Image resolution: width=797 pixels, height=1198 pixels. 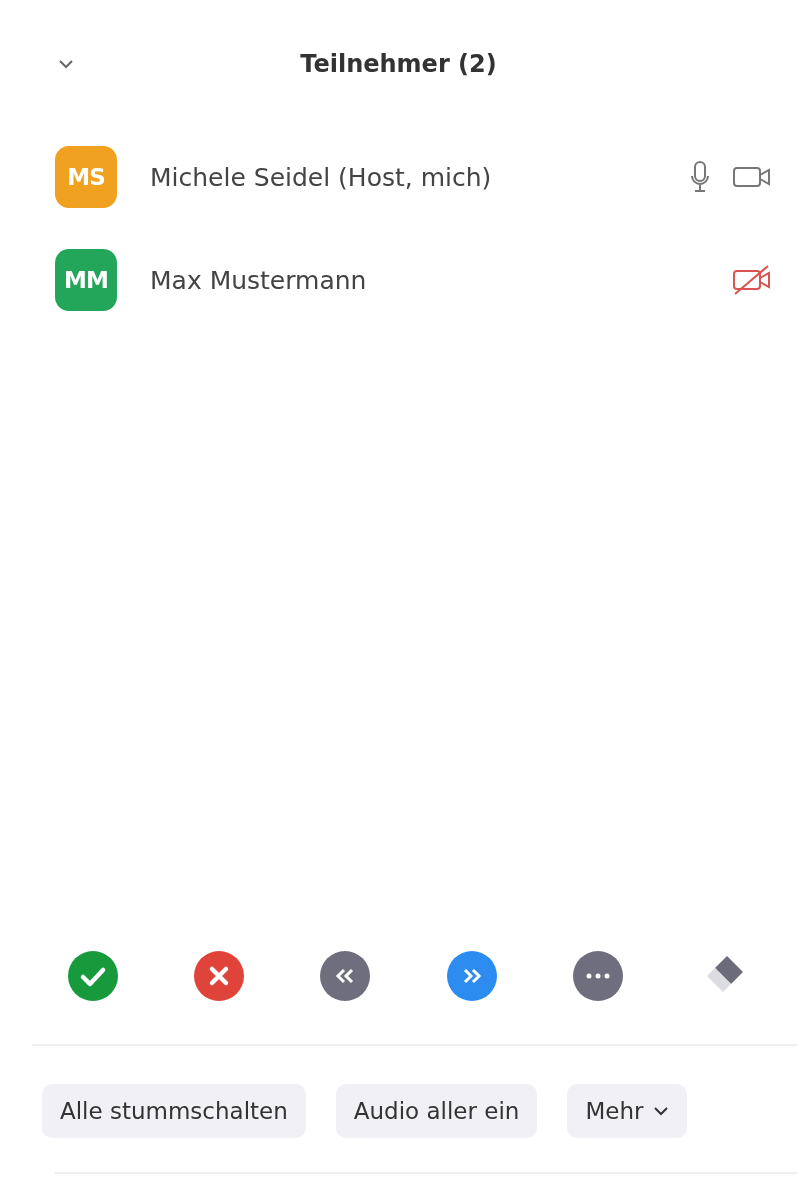 I want to click on camera-icon, so click(x=752, y=177).